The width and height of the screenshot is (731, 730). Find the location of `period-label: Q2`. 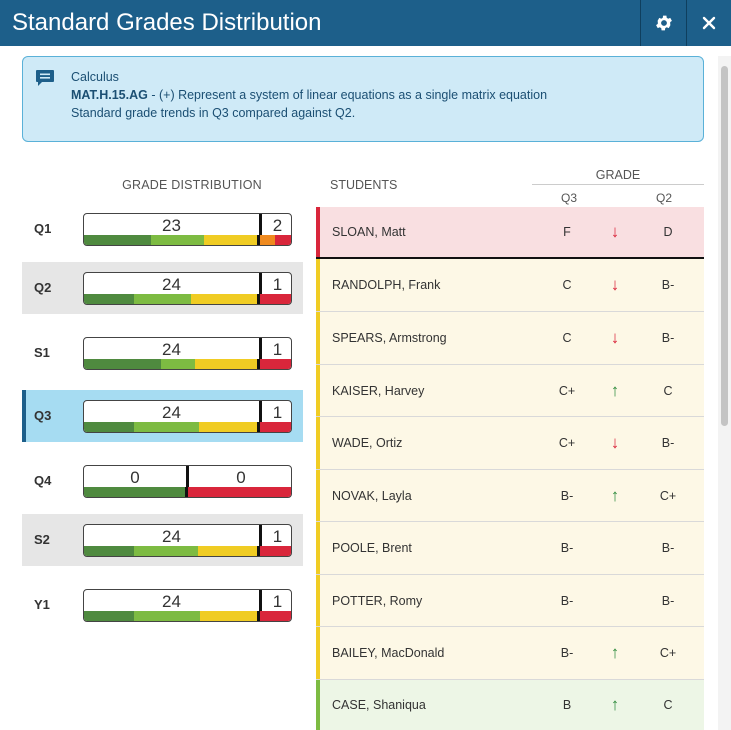

period-label: Q2 is located at coordinates (43, 287).